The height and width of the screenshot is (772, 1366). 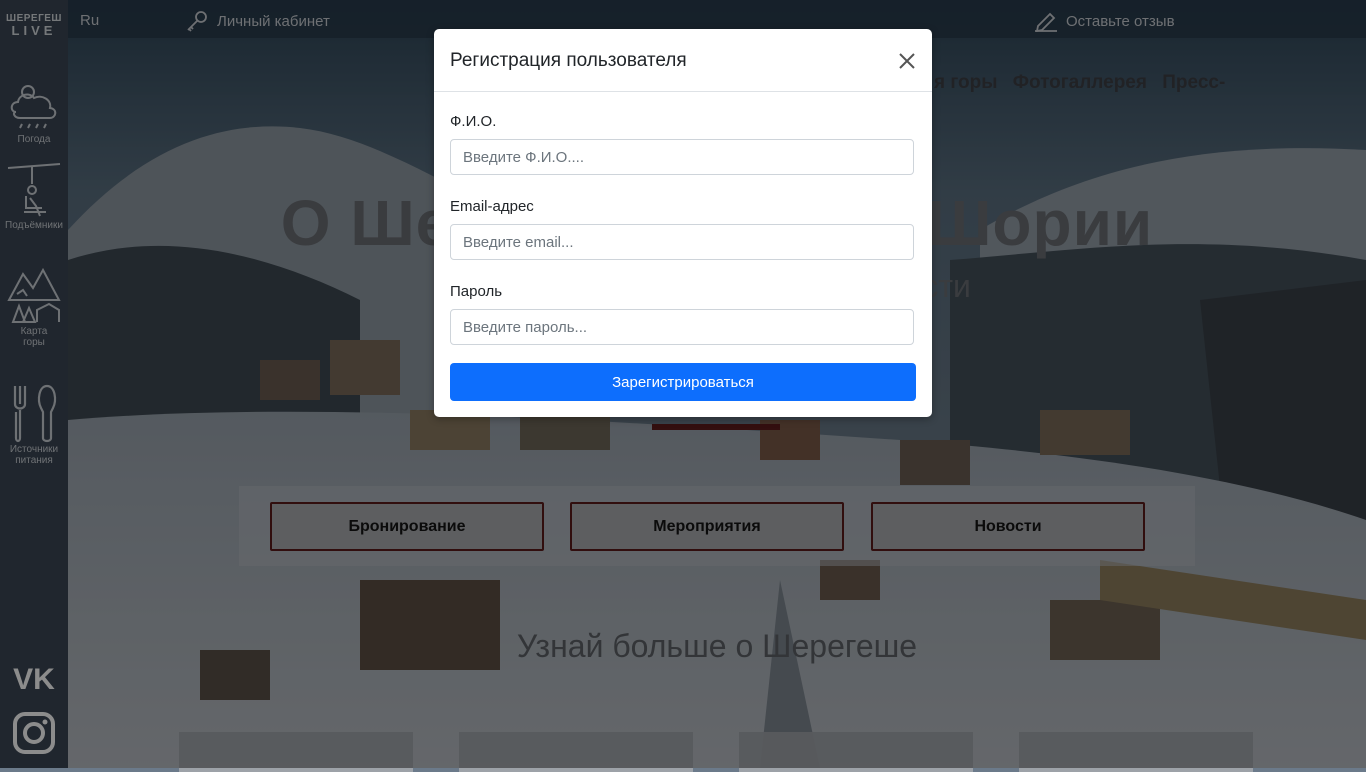 I want to click on chairlift-icon, so click(x=34, y=190).